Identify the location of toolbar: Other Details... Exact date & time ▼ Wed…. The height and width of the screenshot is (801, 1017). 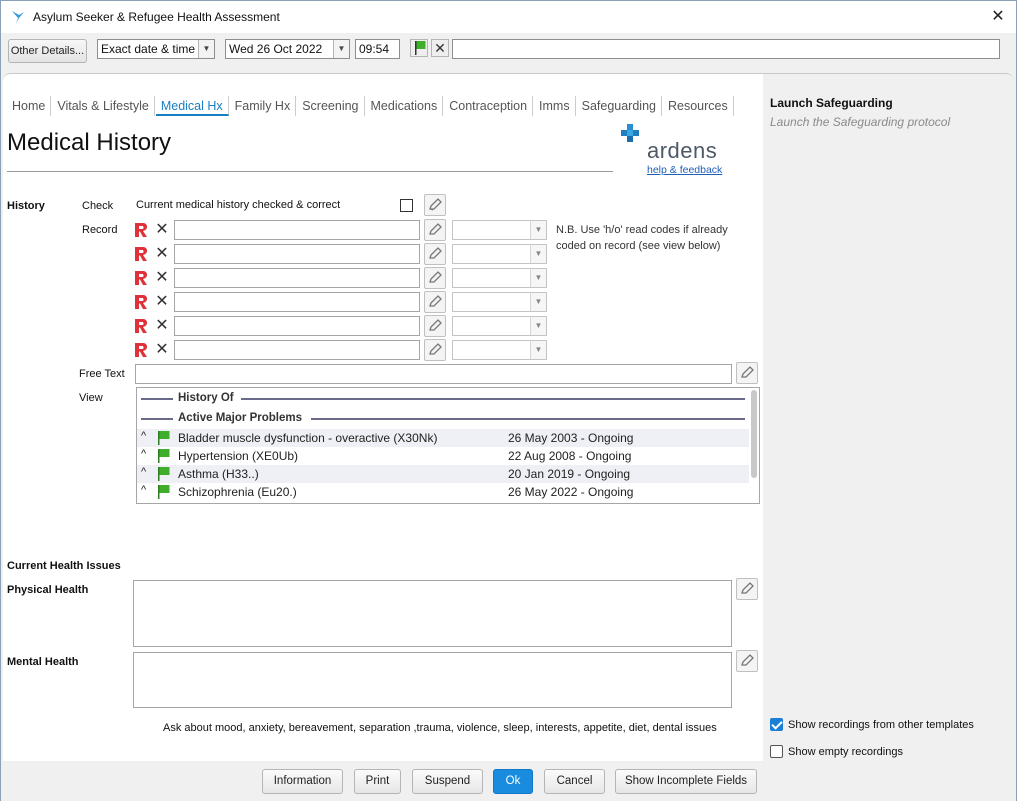
(508, 51).